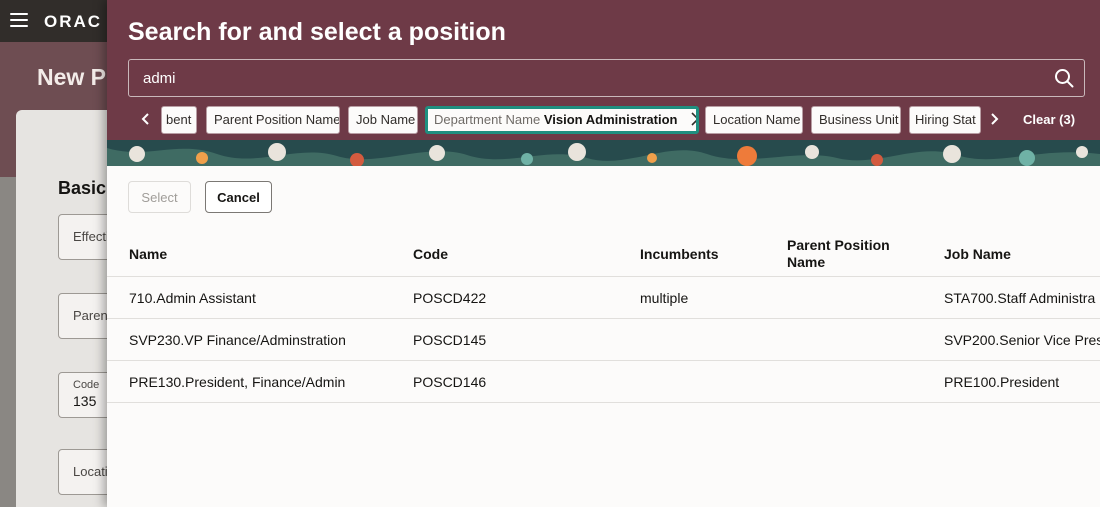  I want to click on search-box, so click(606, 78).